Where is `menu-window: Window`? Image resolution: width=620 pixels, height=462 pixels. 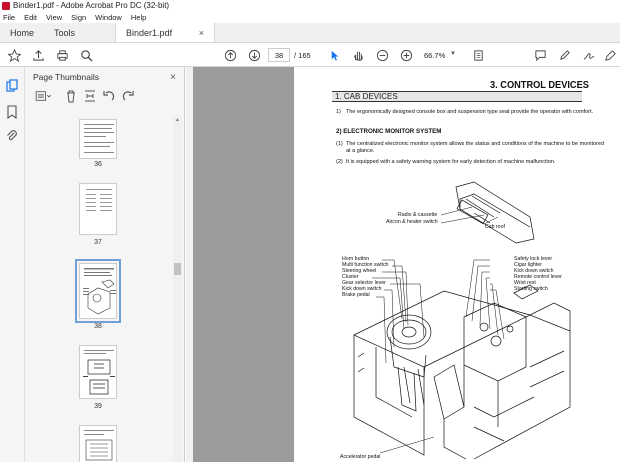
menu-window: Window is located at coordinates (108, 17).